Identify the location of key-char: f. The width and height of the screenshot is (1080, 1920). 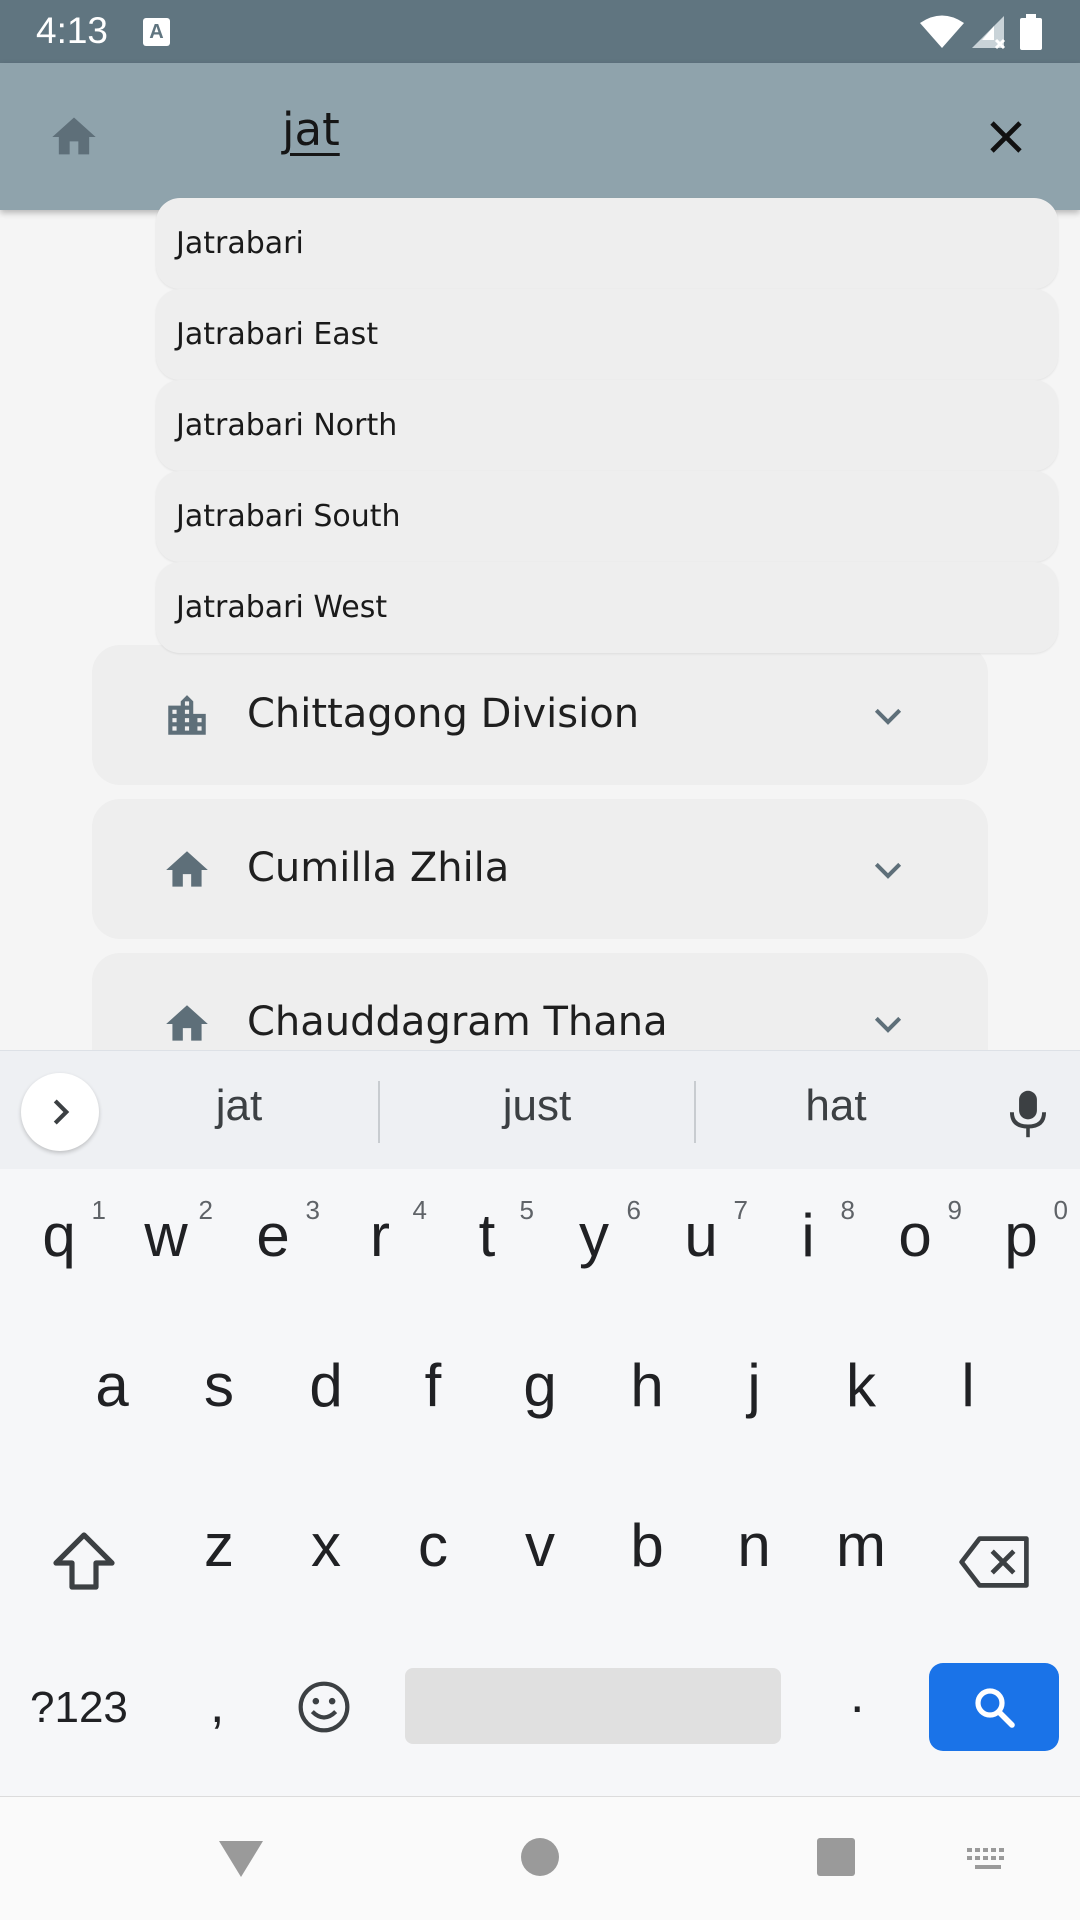
(433, 1385).